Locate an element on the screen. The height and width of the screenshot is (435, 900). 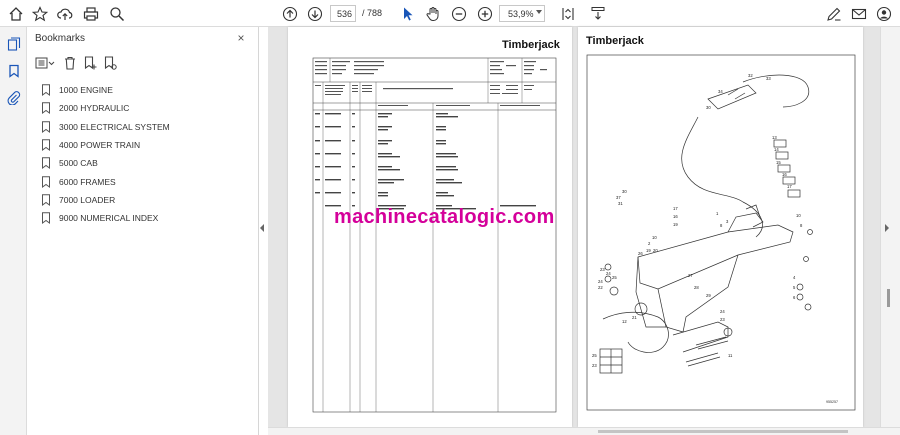
bookmark-item: 4000 POWER TRAIN is located at coordinates (146, 145).